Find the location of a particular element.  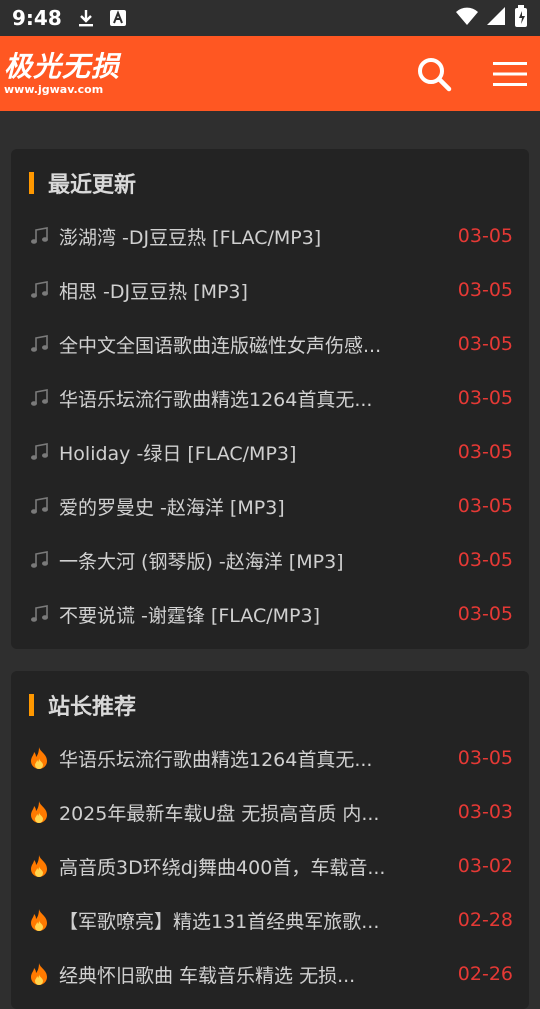

item-date: 03-02 is located at coordinates (485, 866).